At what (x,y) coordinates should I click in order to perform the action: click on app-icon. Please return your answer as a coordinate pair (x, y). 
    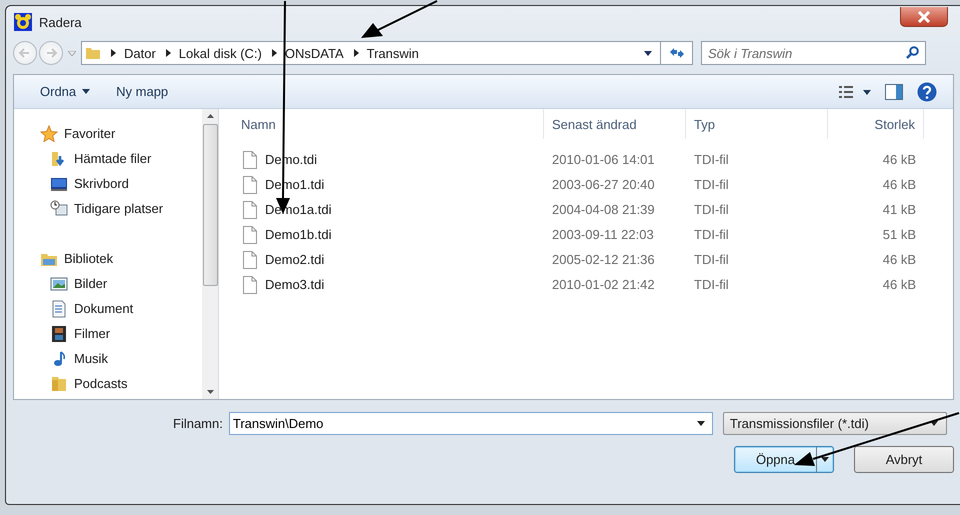
    Looking at the image, I should click on (23, 22).